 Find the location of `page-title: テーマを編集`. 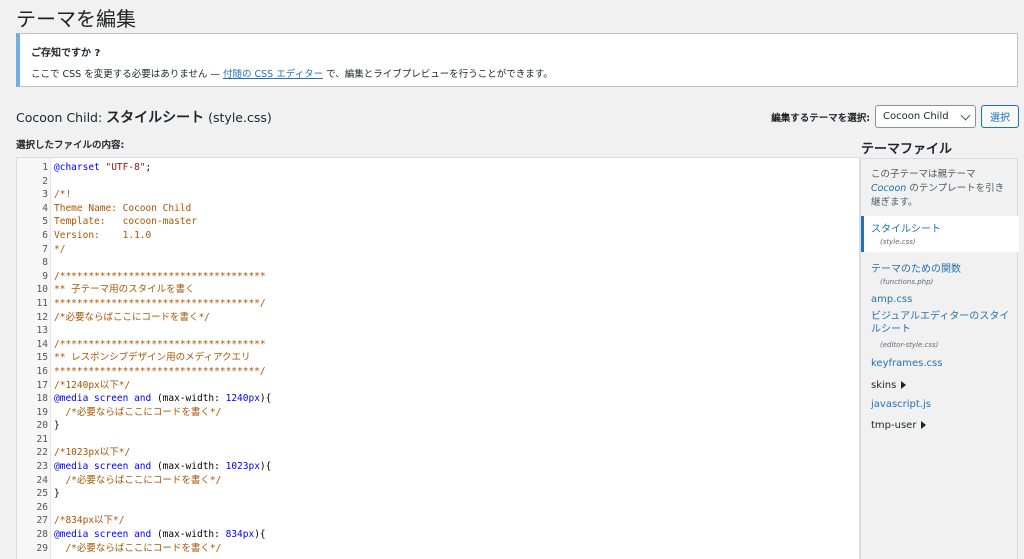

page-title: テーマを編集 is located at coordinates (76, 19).